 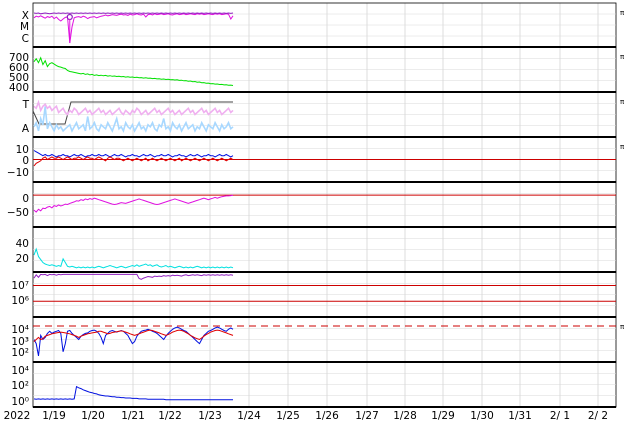 I want to click on x-tick-label: 1/26, so click(x=327, y=416).